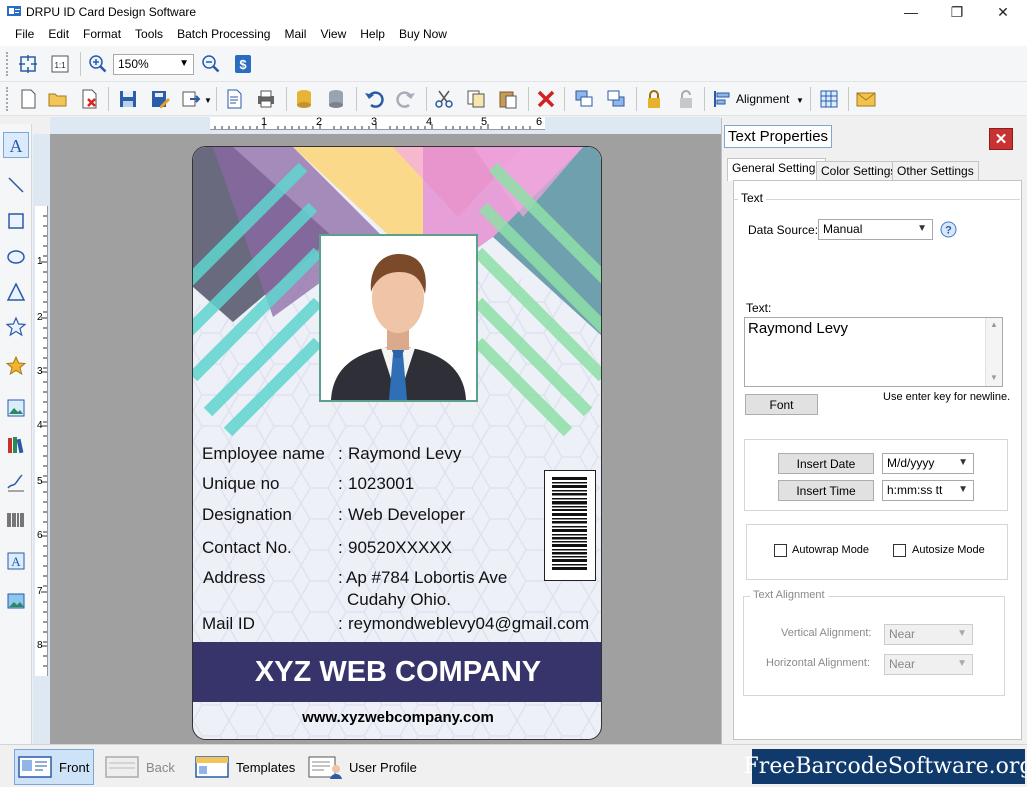  Describe the element at coordinates (16, 185) in the screenshot. I see `line-tool-icon` at that location.